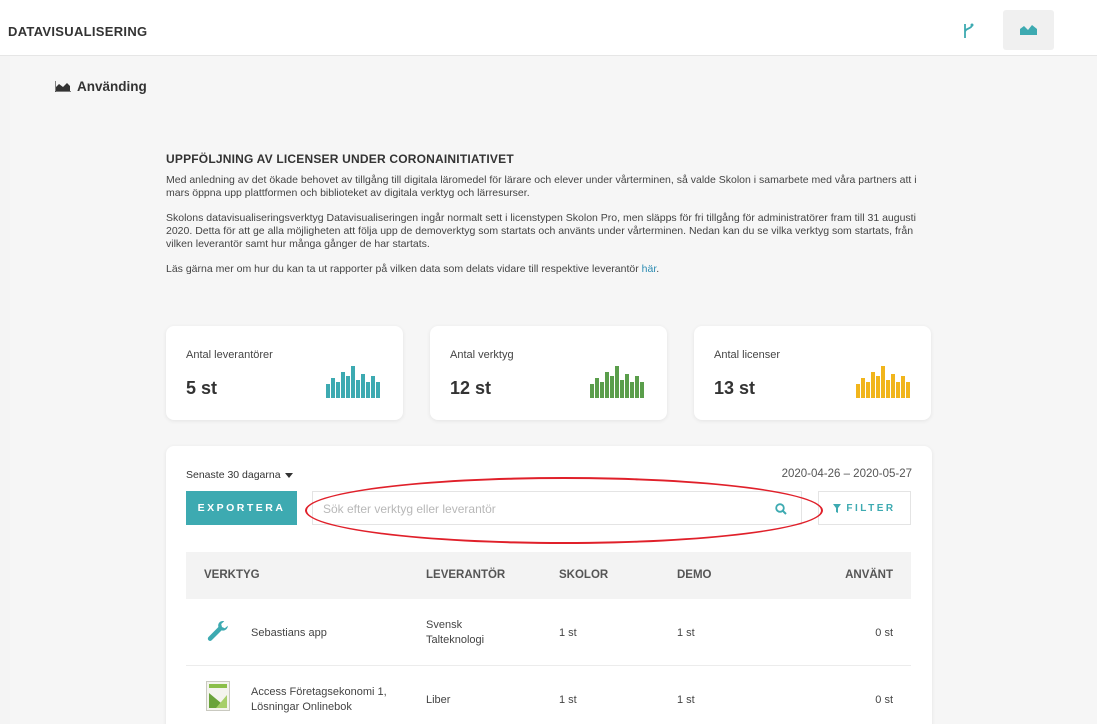 The image size is (1097, 724). Describe the element at coordinates (455, 633) in the screenshot. I see `vendor-name: Svensk Talteknologi` at that location.